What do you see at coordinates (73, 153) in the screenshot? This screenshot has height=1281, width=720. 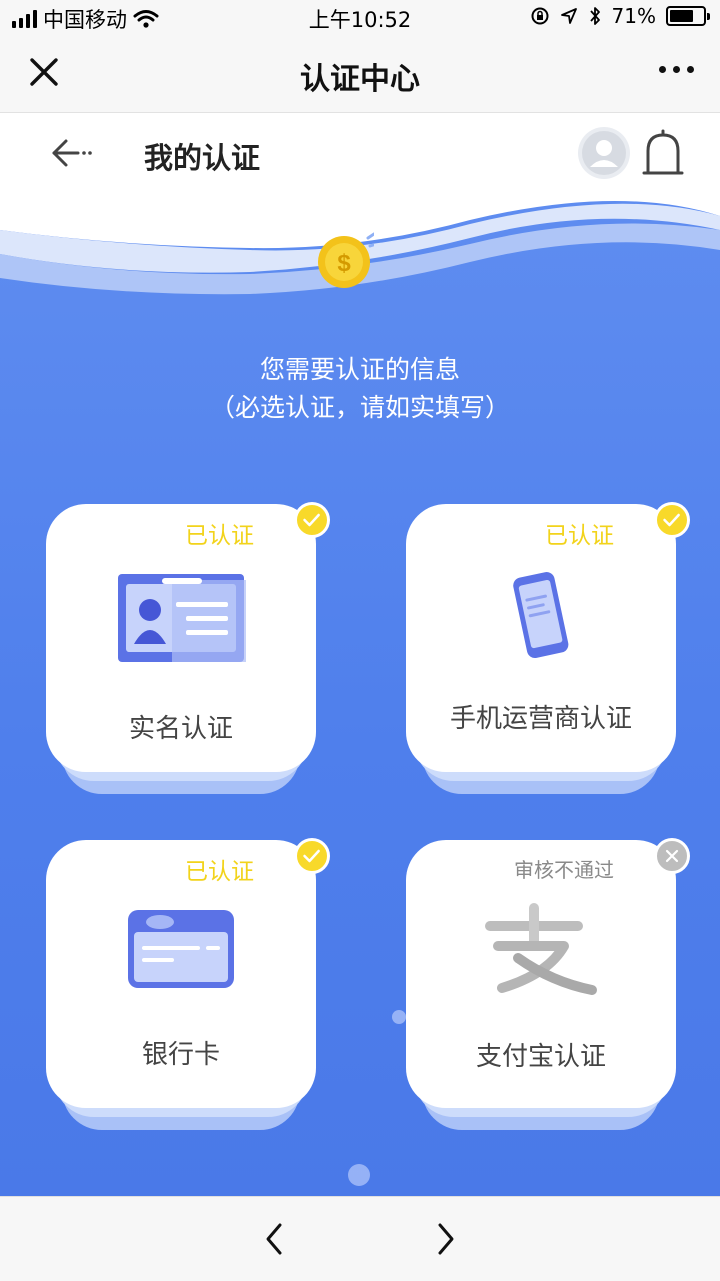 I see `back-arrow-icon` at bounding box center [73, 153].